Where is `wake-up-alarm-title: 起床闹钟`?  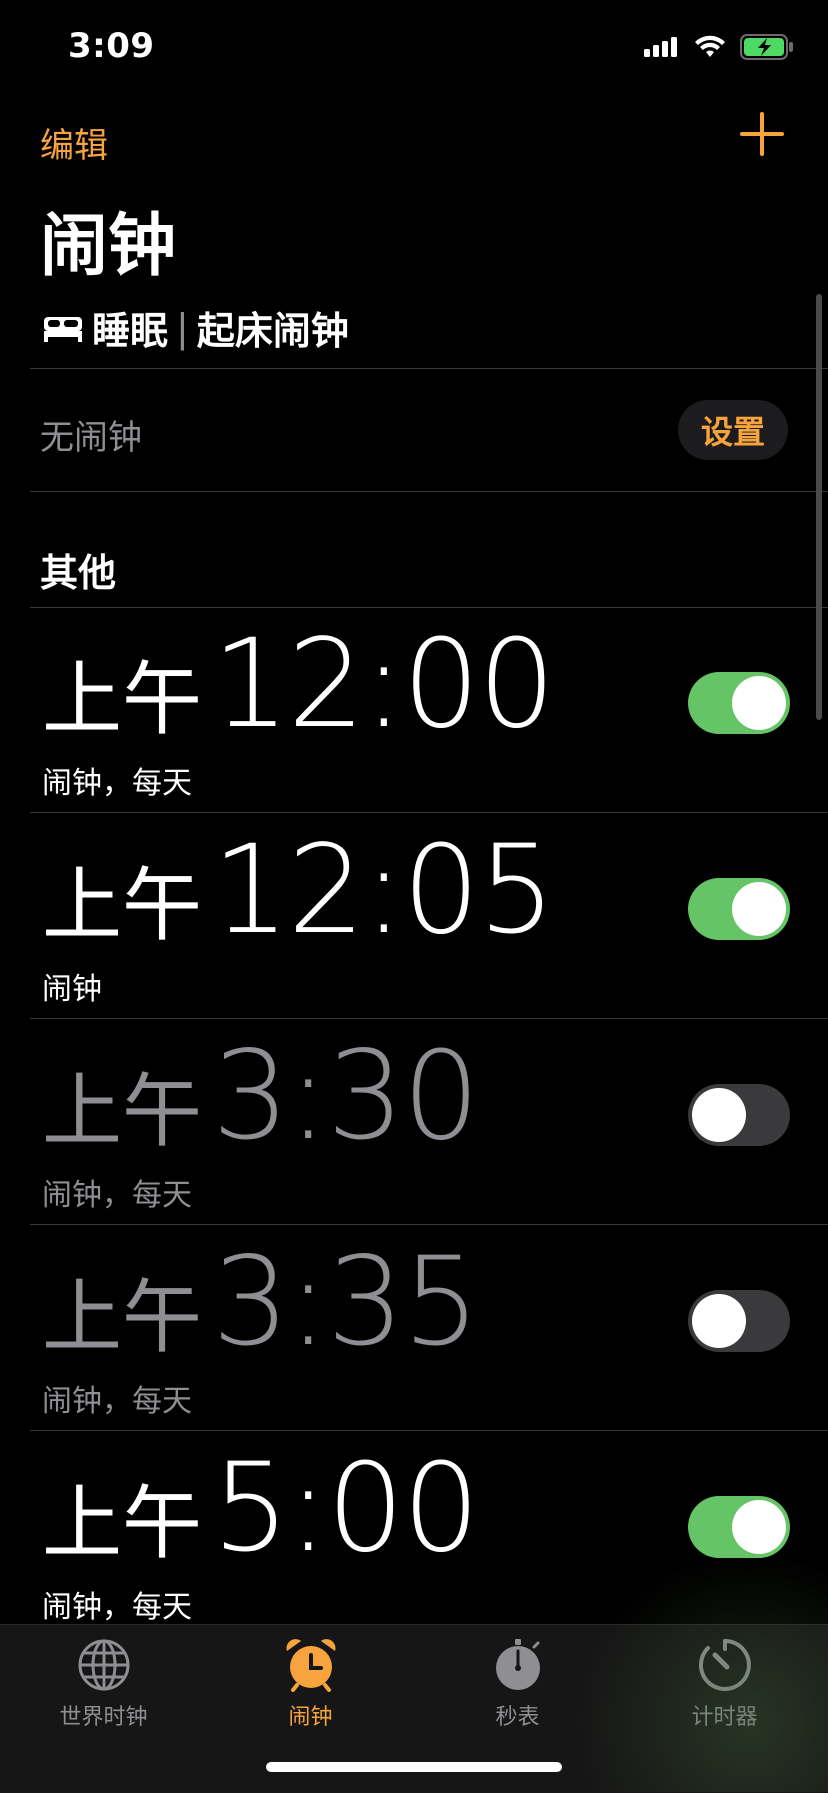 wake-up-alarm-title: 起床闹钟 is located at coordinates (272, 331).